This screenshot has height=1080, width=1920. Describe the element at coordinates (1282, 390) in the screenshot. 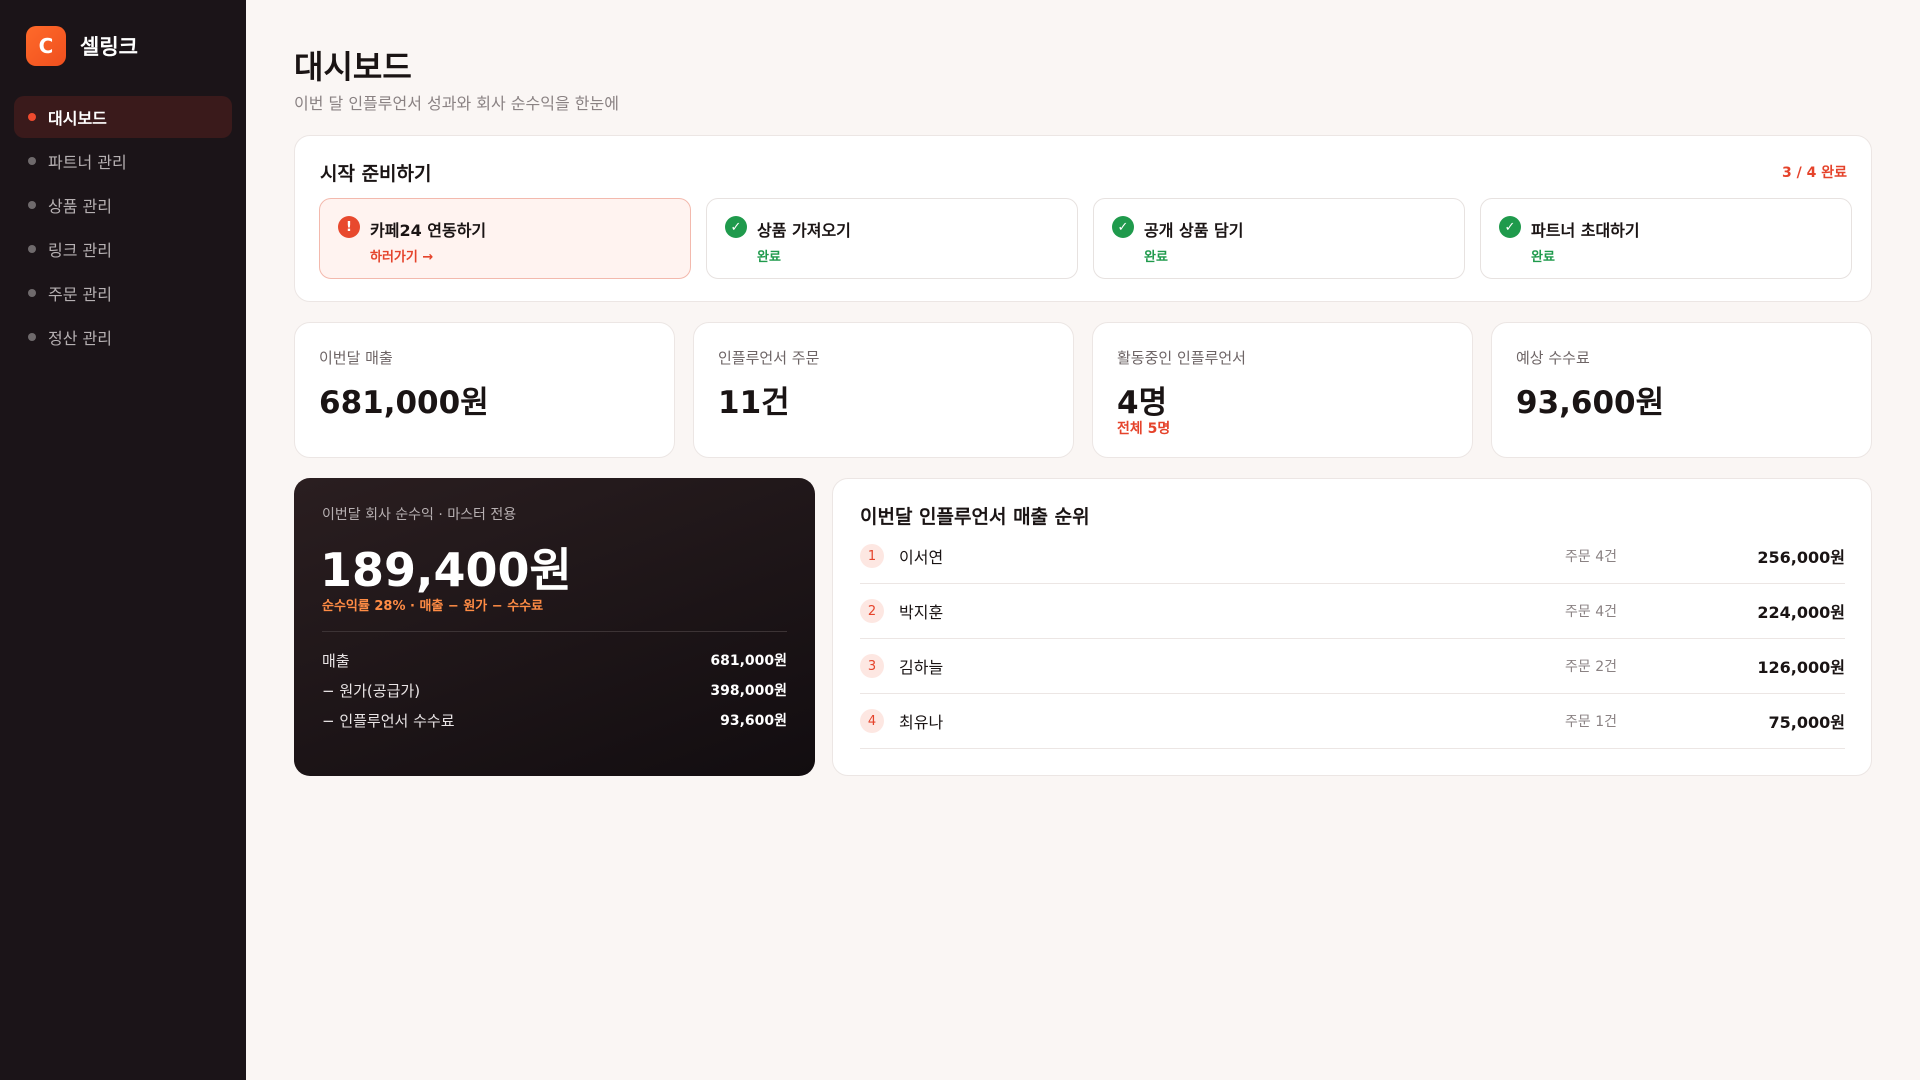

I see `stat-card-active-influencers: 활동중인 인플루언서 4명 전체 5명` at that location.